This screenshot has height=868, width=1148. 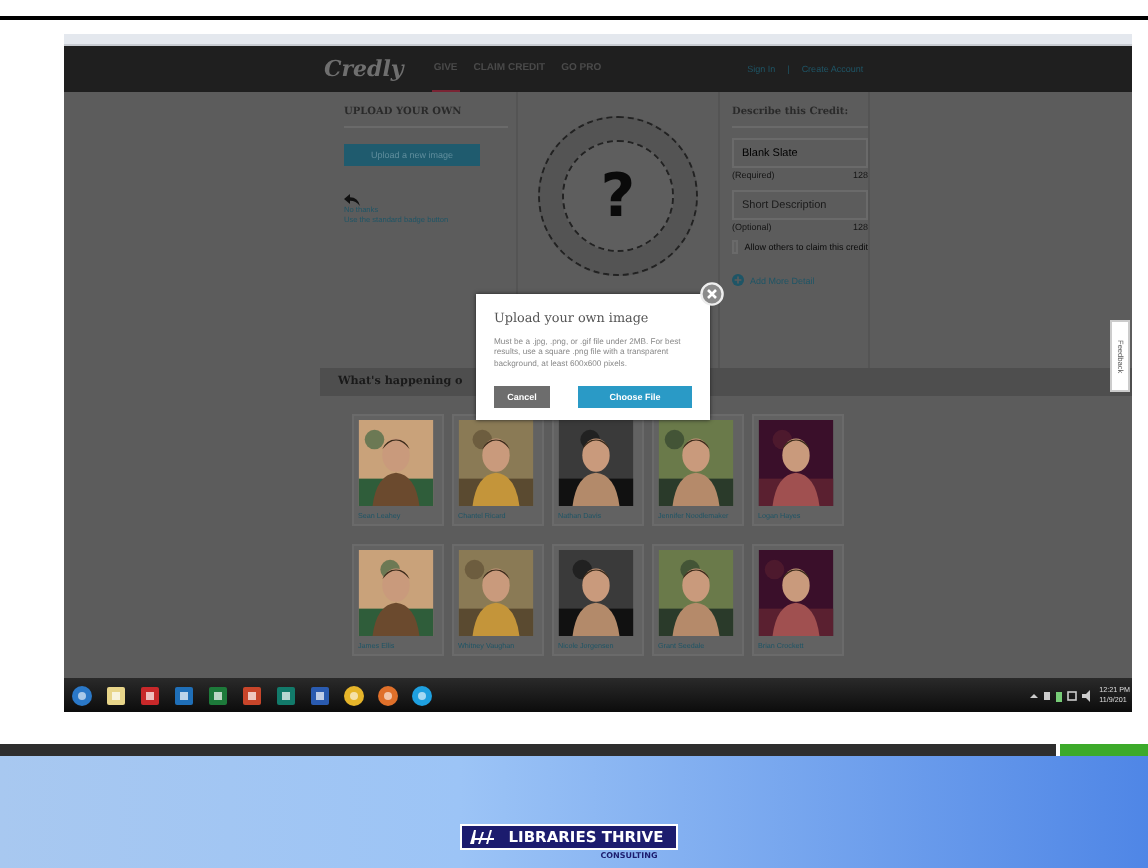 I want to click on back-arrow-icon, so click(x=352, y=200).